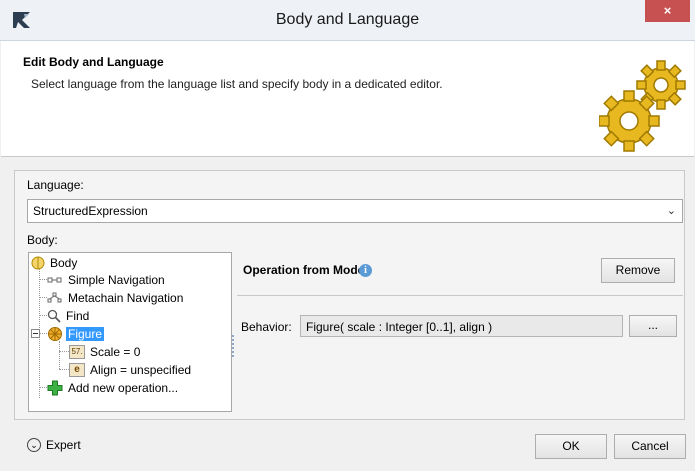 The width and height of the screenshot is (695, 471). What do you see at coordinates (55, 185) in the screenshot?
I see `language-label: Language:` at bounding box center [55, 185].